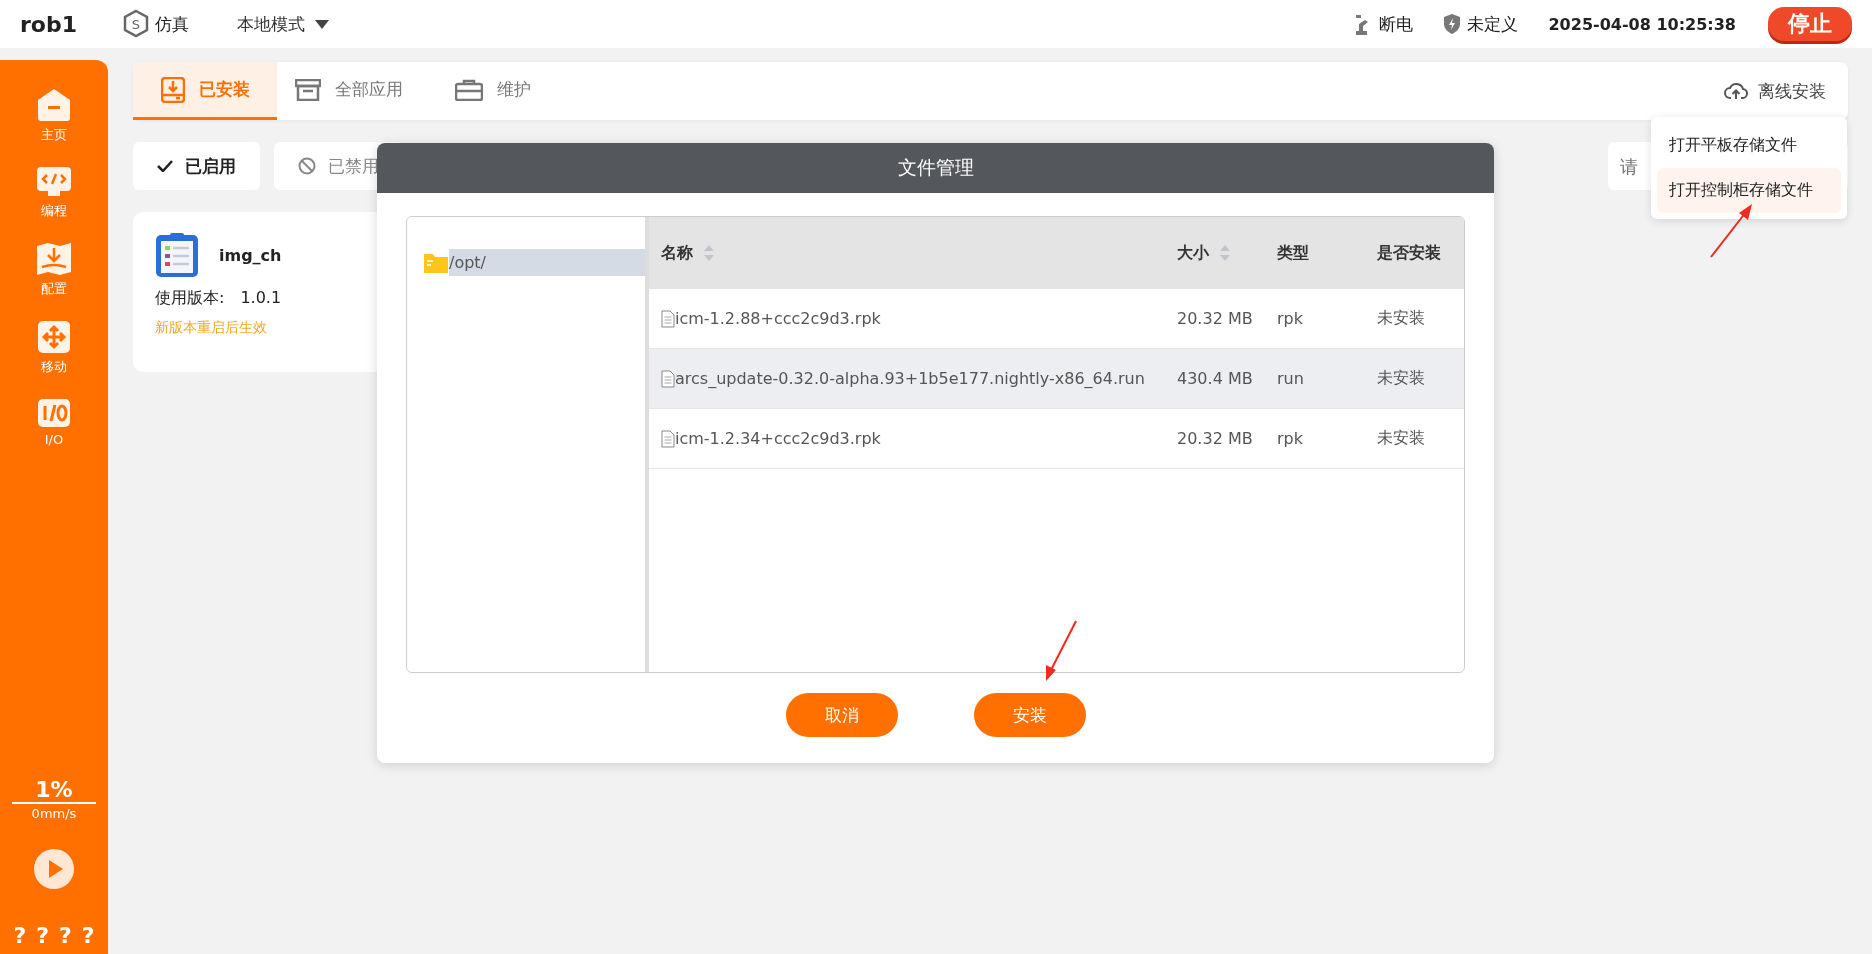 The image size is (1872, 954). I want to click on version-label: 使用版本:, so click(190, 298).